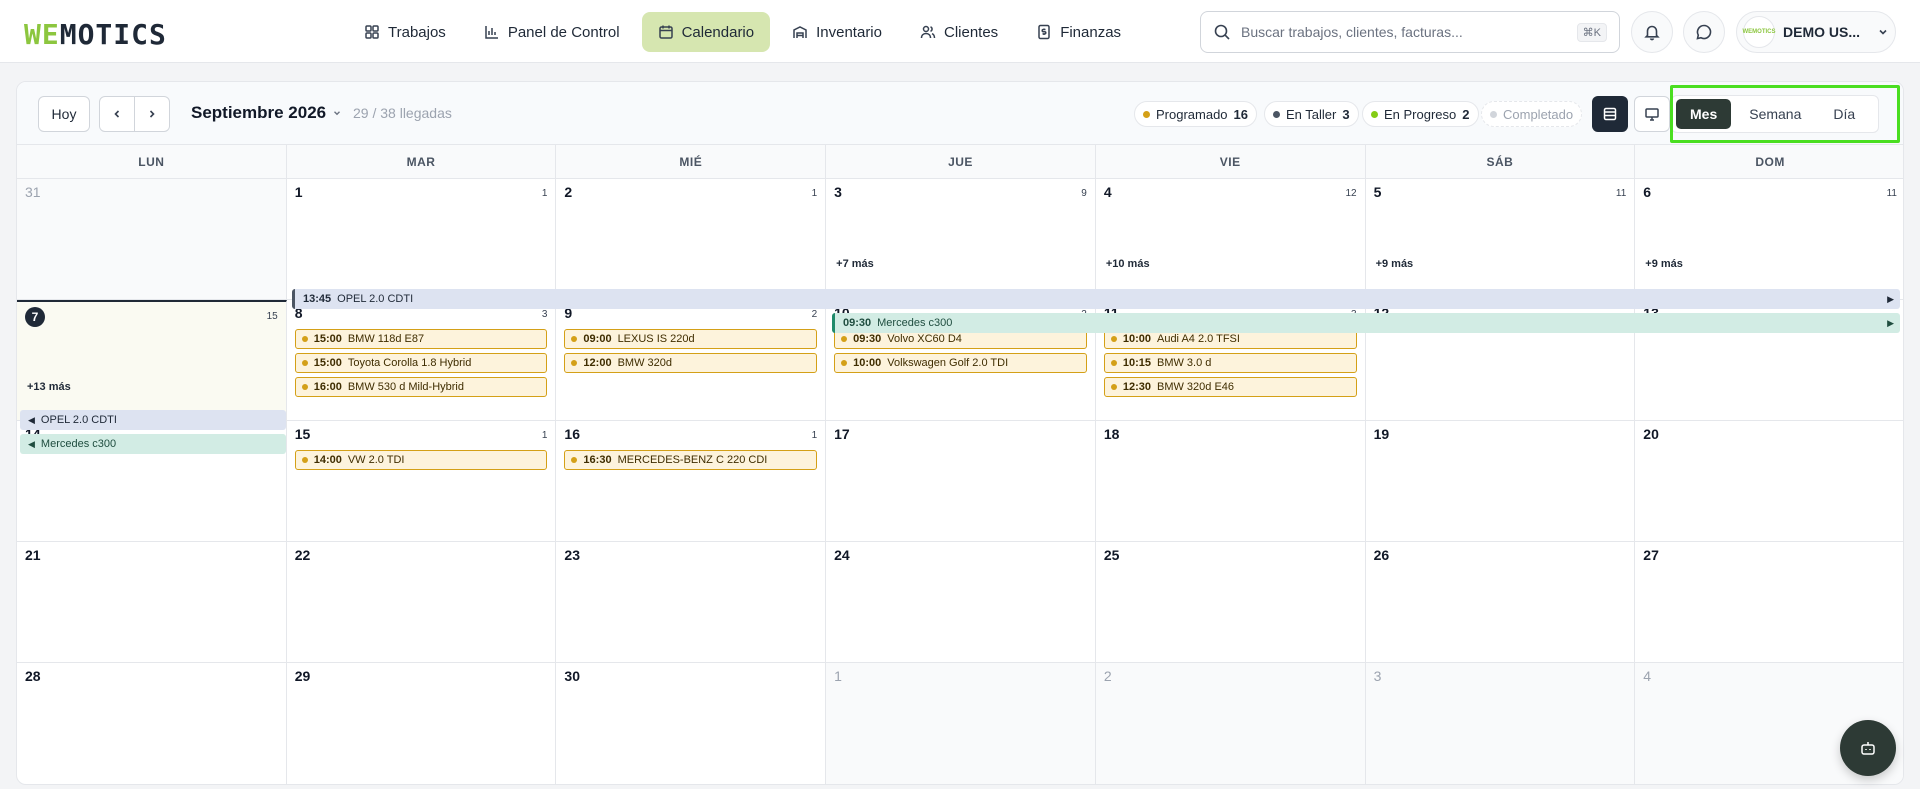  What do you see at coordinates (1652, 114) in the screenshot?
I see `display-mode-button` at bounding box center [1652, 114].